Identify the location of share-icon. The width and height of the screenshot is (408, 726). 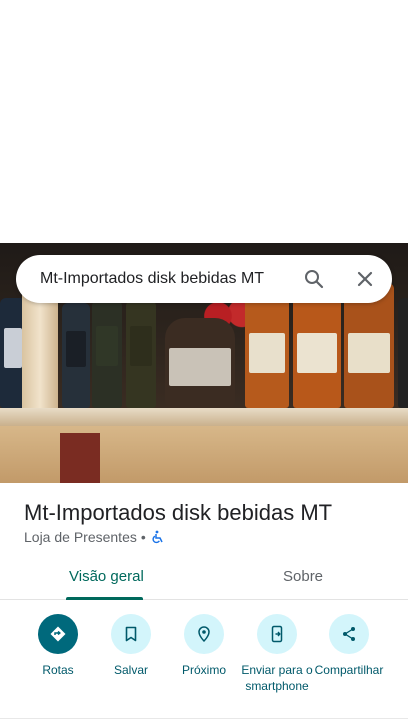
(349, 634).